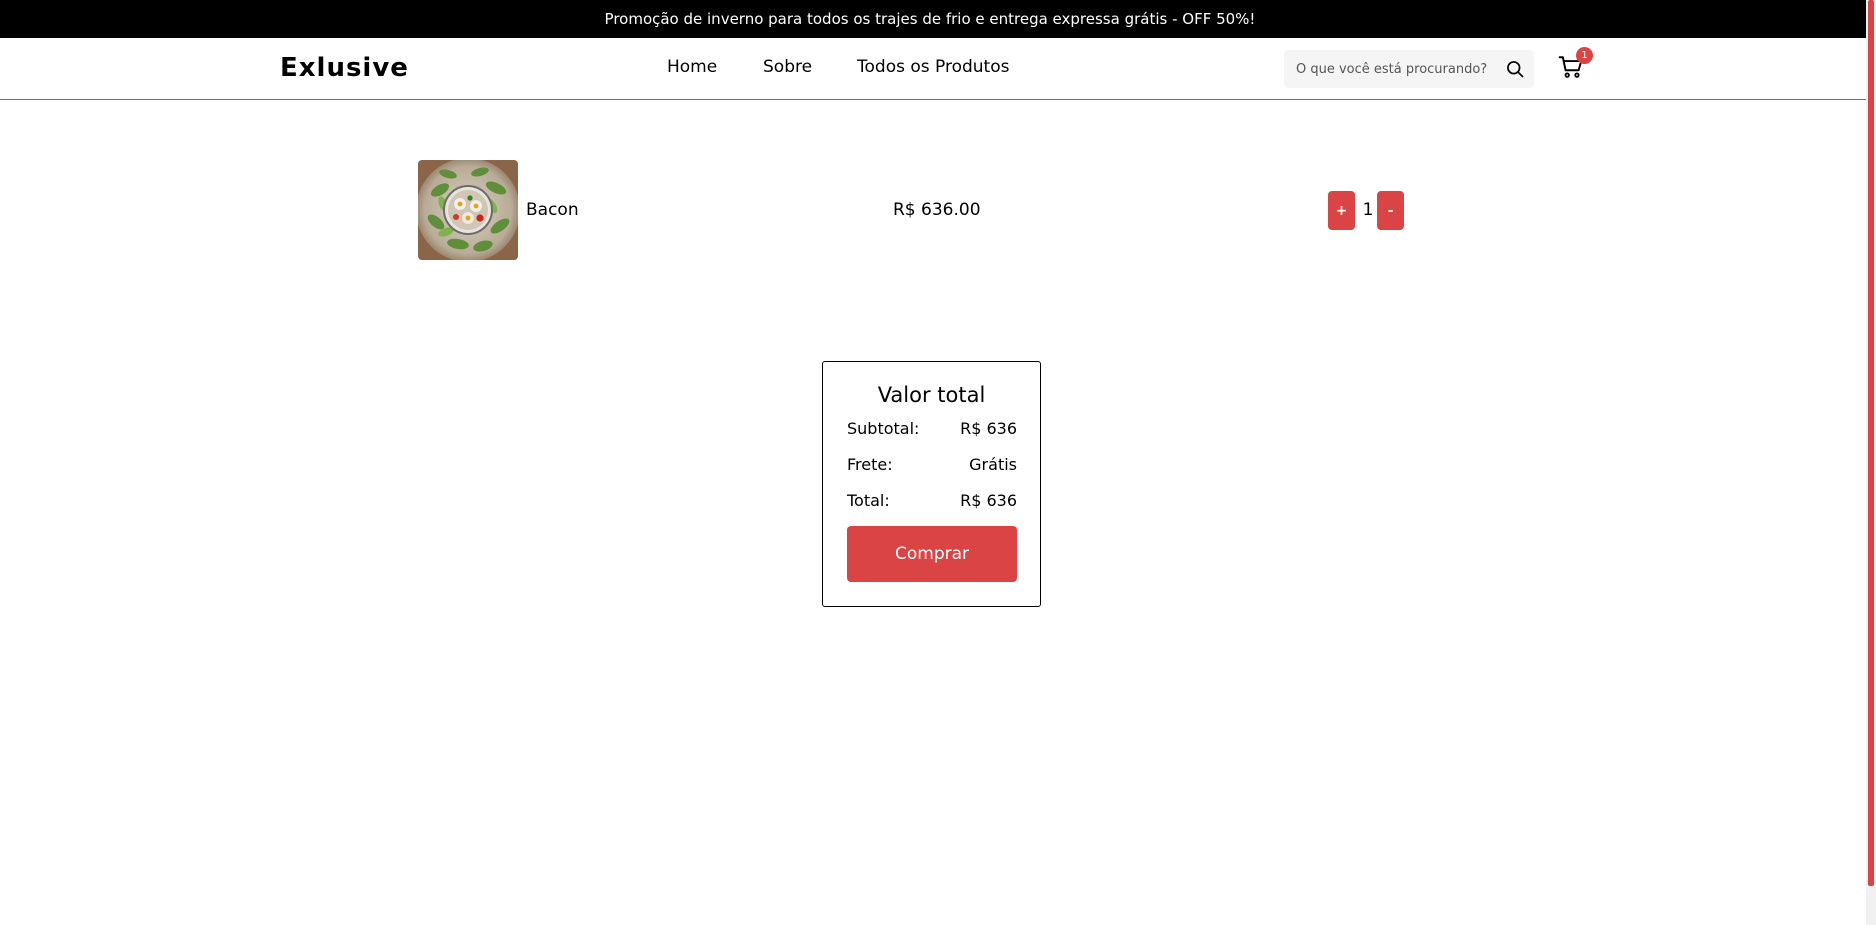 Image resolution: width=1876 pixels, height=925 pixels. What do you see at coordinates (883, 428) in the screenshot?
I see `subtotal-label: Subtotal:` at bounding box center [883, 428].